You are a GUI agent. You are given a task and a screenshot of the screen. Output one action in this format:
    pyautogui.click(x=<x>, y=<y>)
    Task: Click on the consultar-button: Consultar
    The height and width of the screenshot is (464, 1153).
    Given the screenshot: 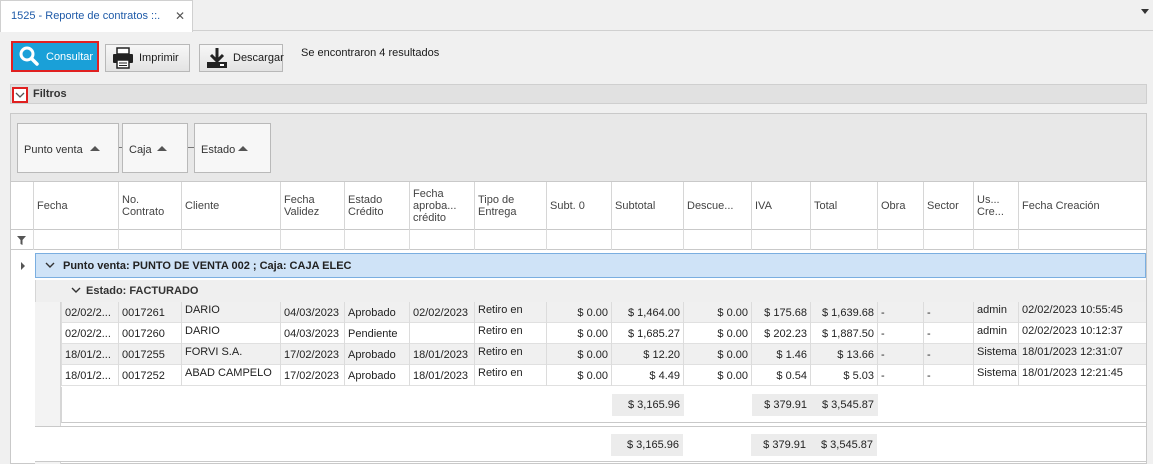 What is the action you would take?
    pyautogui.click(x=55, y=56)
    